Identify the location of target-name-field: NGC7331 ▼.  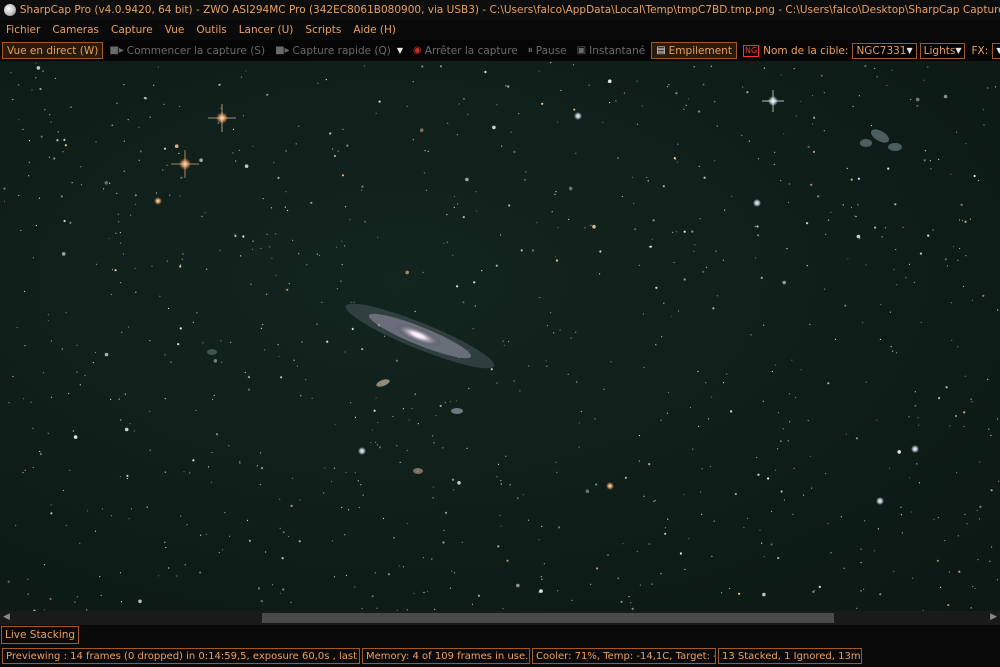
(884, 50).